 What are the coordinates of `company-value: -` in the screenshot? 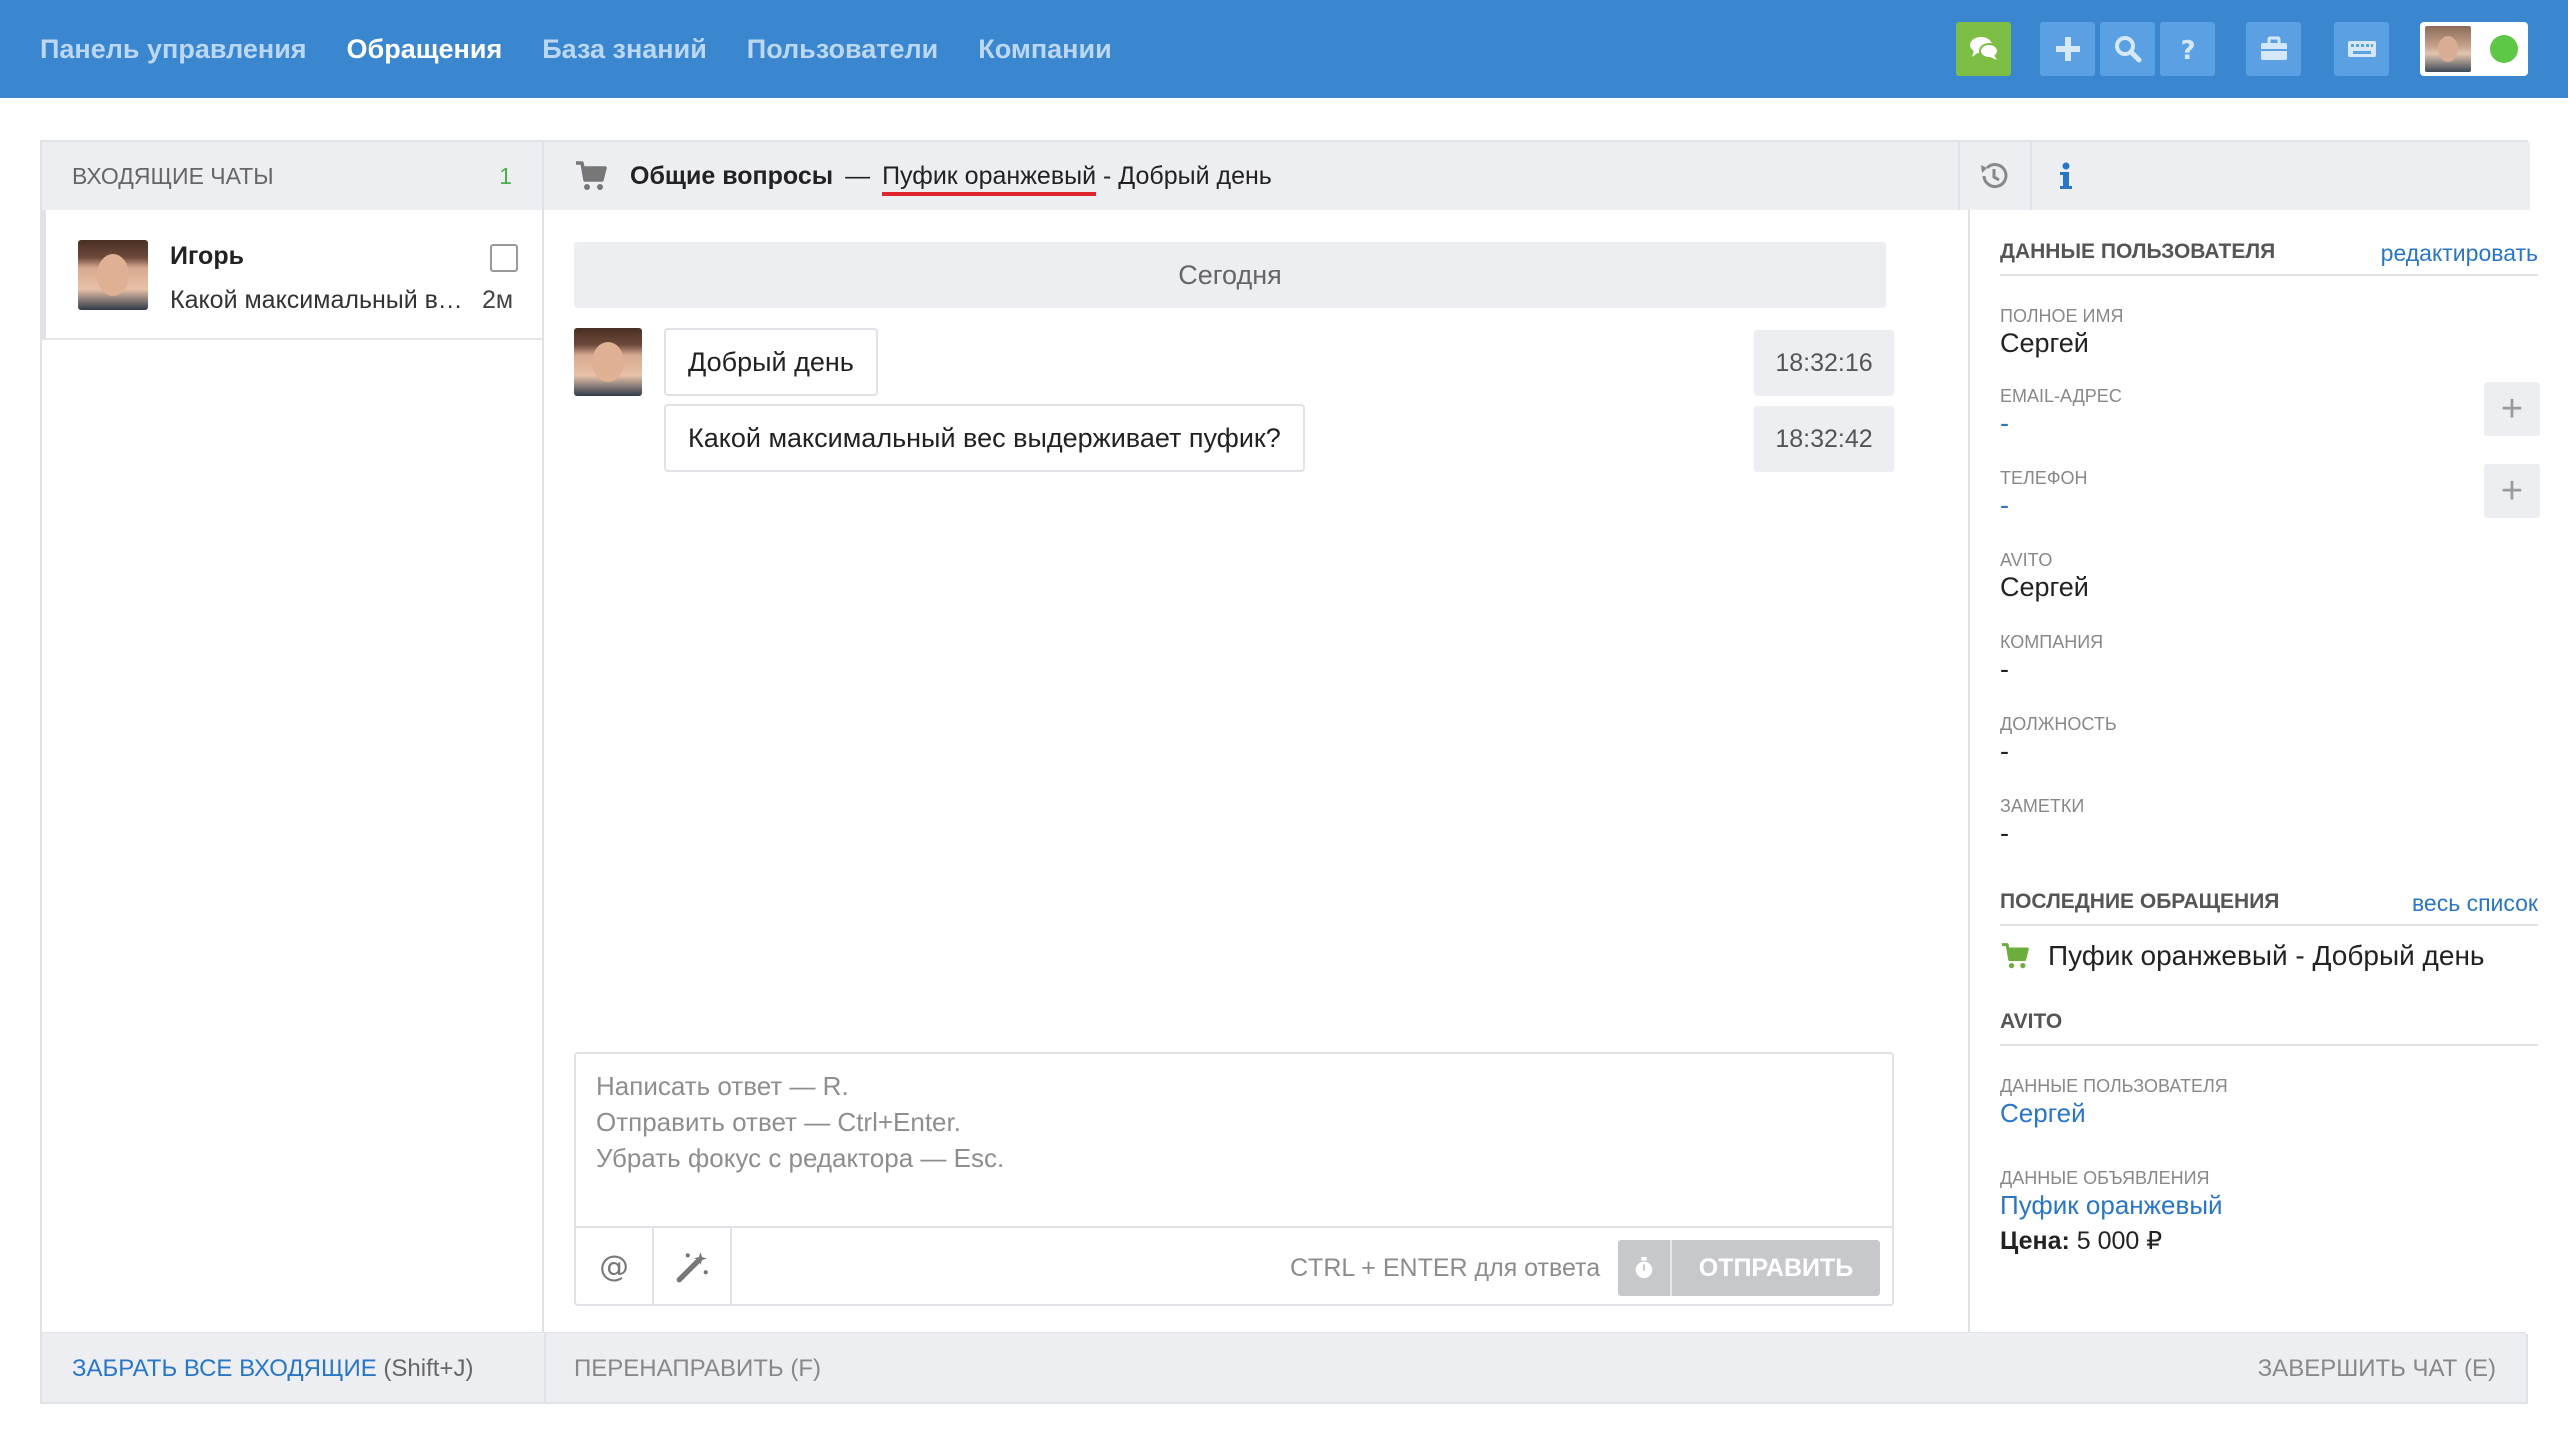 It's located at (2004, 669).